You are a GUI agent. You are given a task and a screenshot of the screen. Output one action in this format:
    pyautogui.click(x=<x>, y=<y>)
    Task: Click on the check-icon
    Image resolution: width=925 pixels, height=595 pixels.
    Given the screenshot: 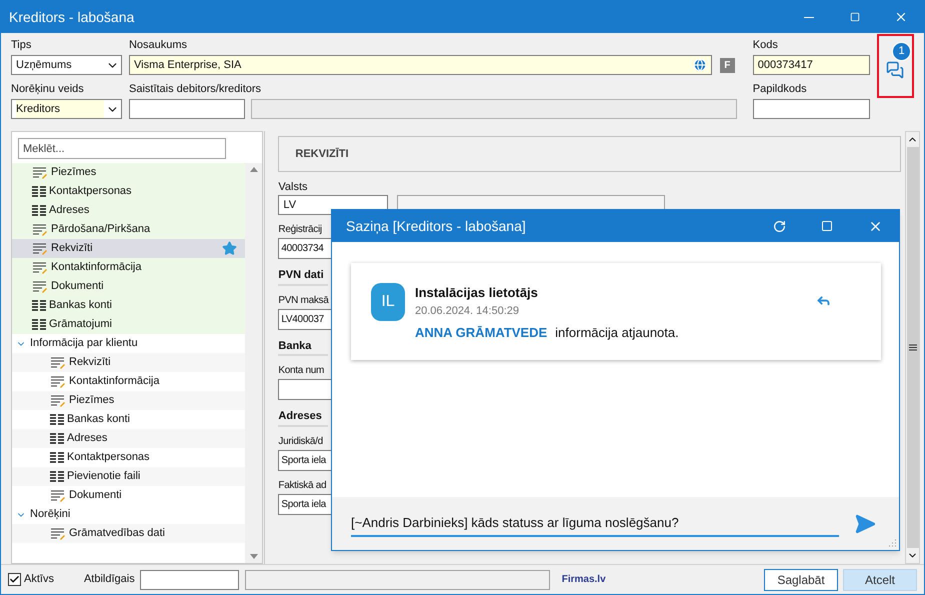 What is the action you would take?
    pyautogui.click(x=14, y=579)
    